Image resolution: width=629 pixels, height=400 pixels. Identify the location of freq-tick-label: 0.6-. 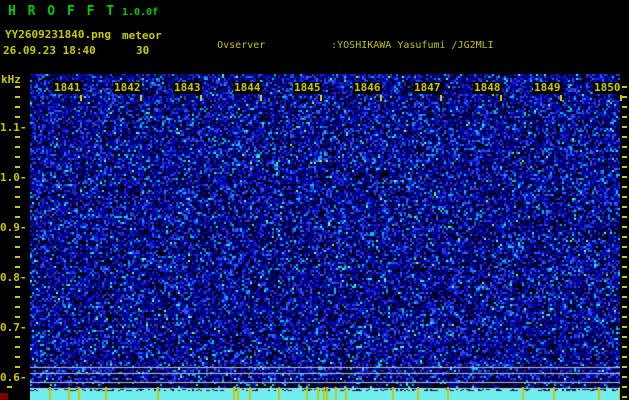
(13, 377).